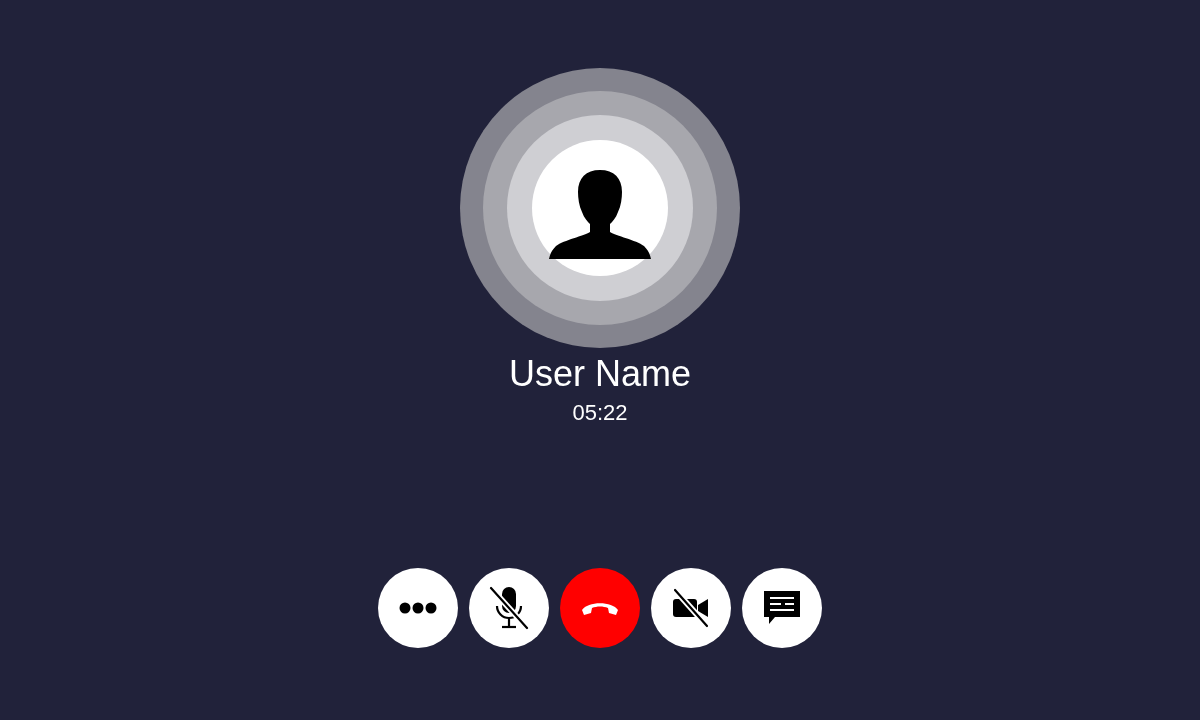 The width and height of the screenshot is (1200, 720). Describe the element at coordinates (509, 608) in the screenshot. I see `microphone-off-icon` at that location.